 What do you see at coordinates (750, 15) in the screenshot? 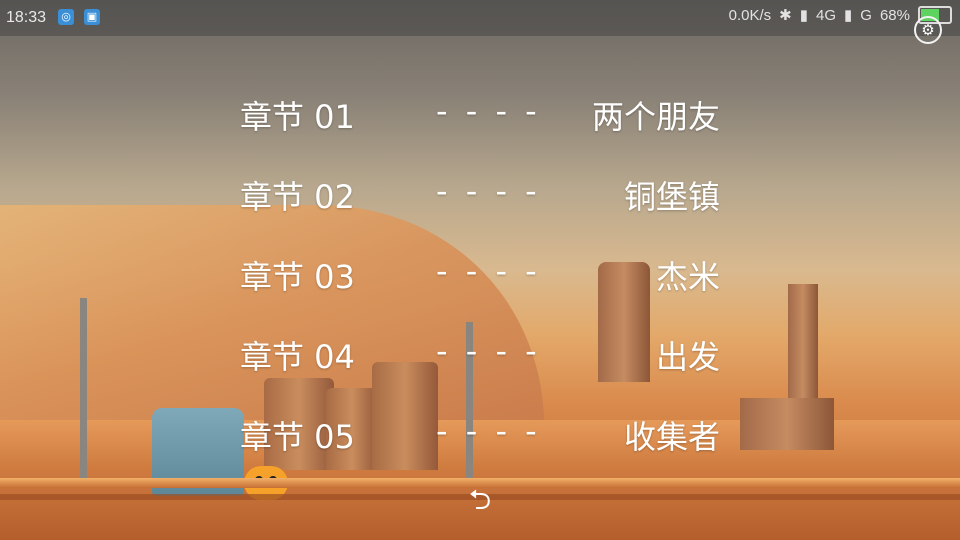
I see `network-speed: 0.0K/s` at bounding box center [750, 15].